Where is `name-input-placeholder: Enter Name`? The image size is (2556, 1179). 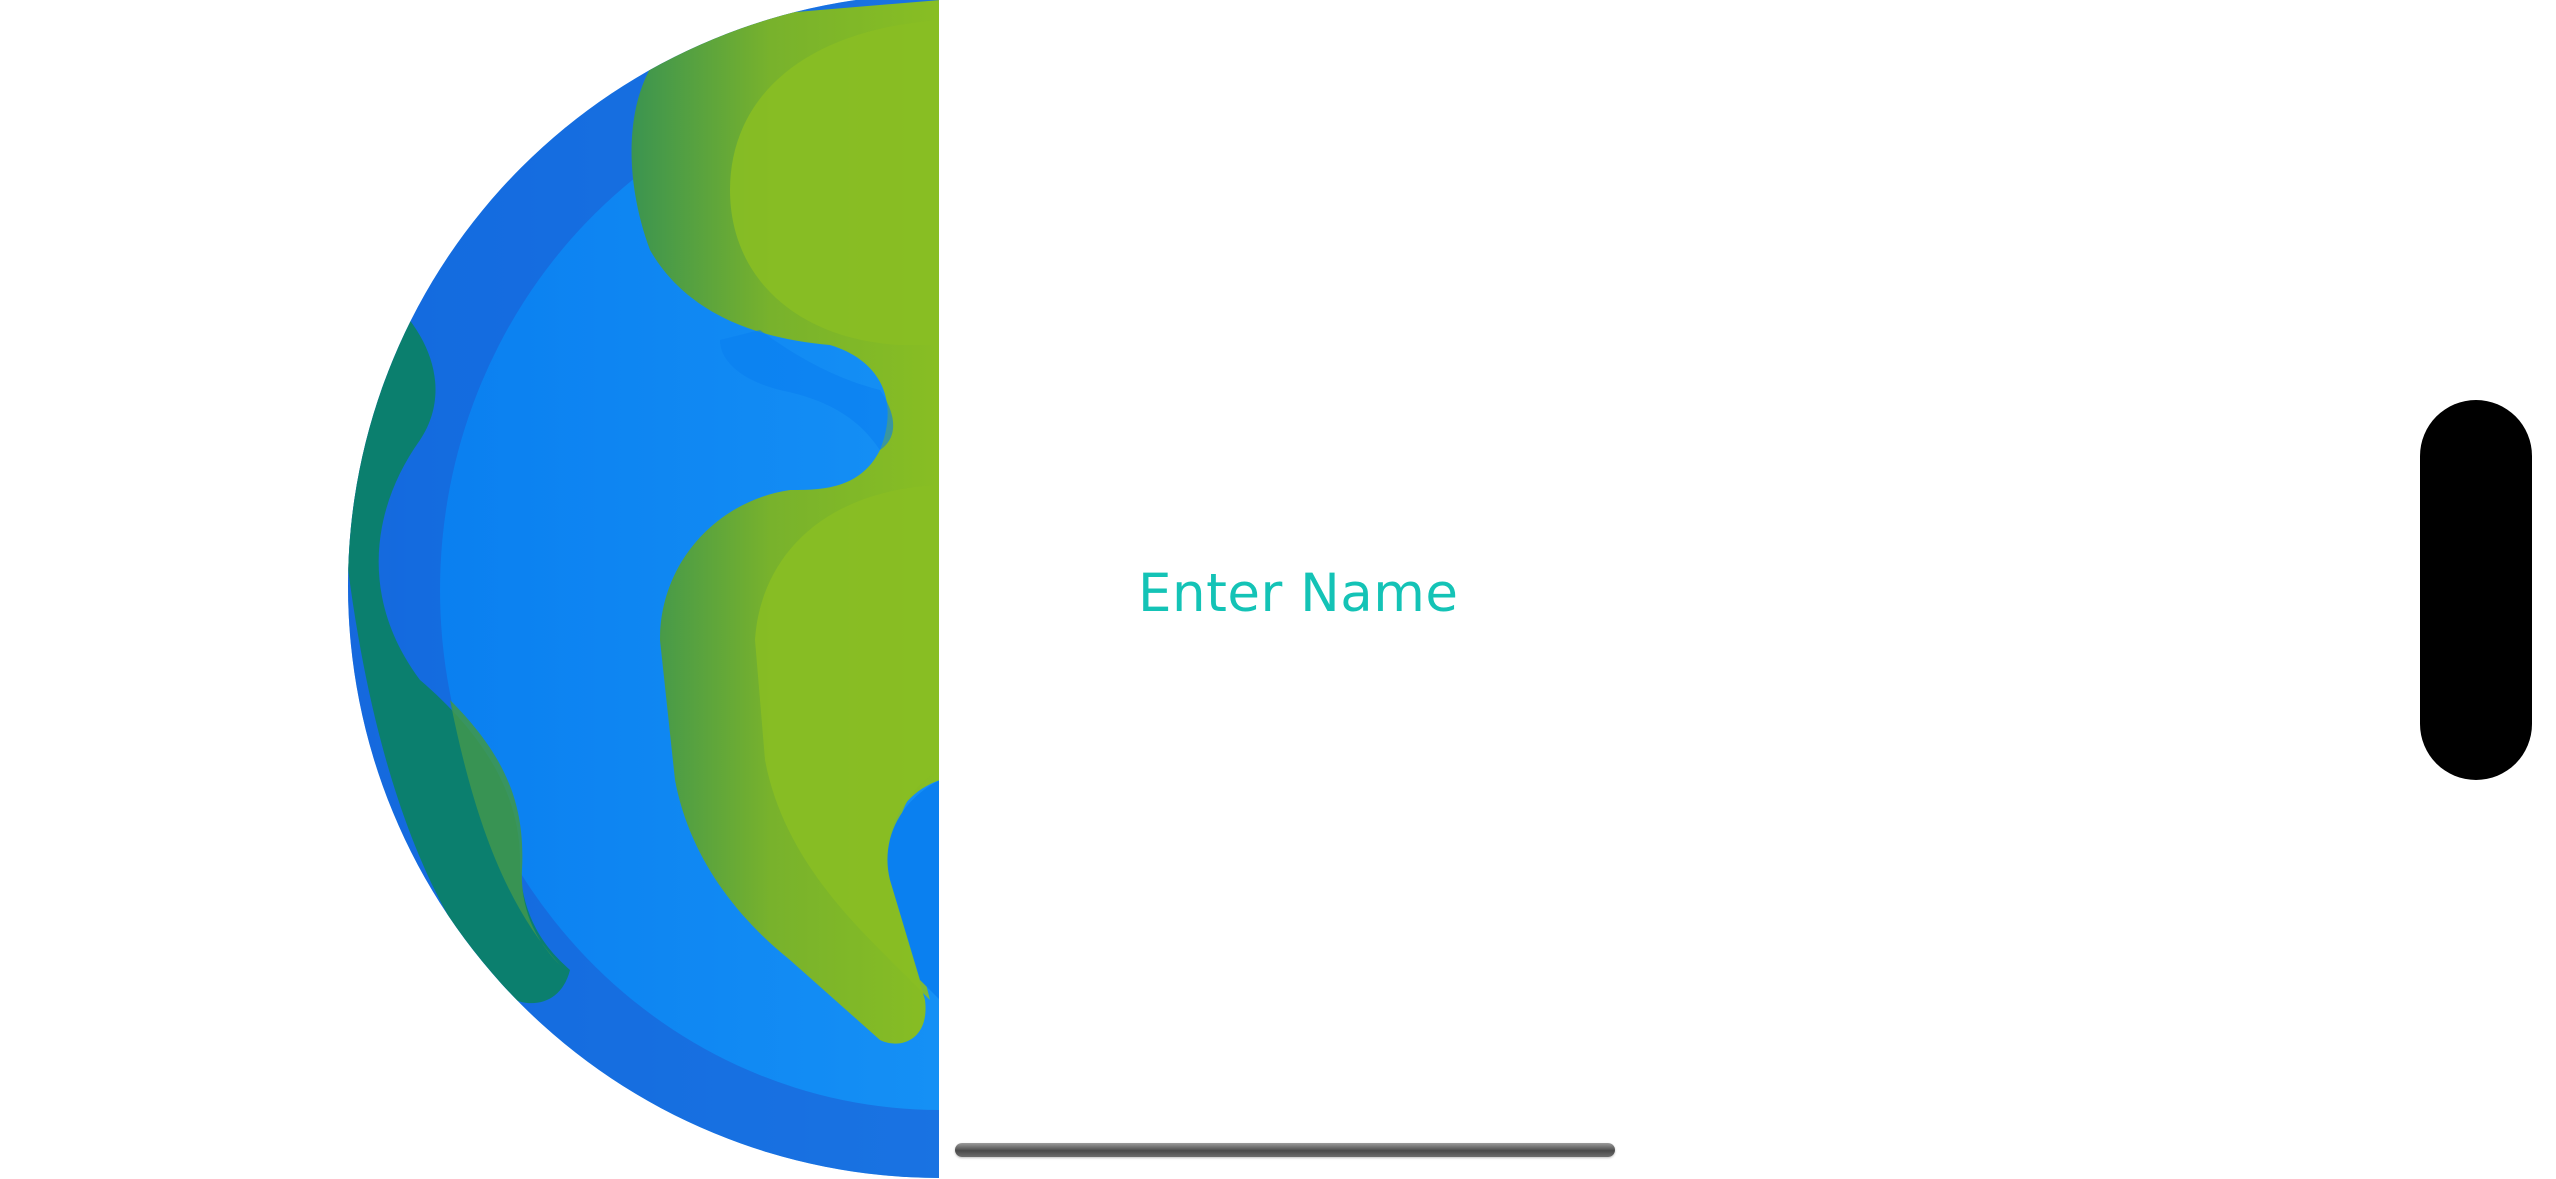 name-input-placeholder: Enter Name is located at coordinates (1298, 593).